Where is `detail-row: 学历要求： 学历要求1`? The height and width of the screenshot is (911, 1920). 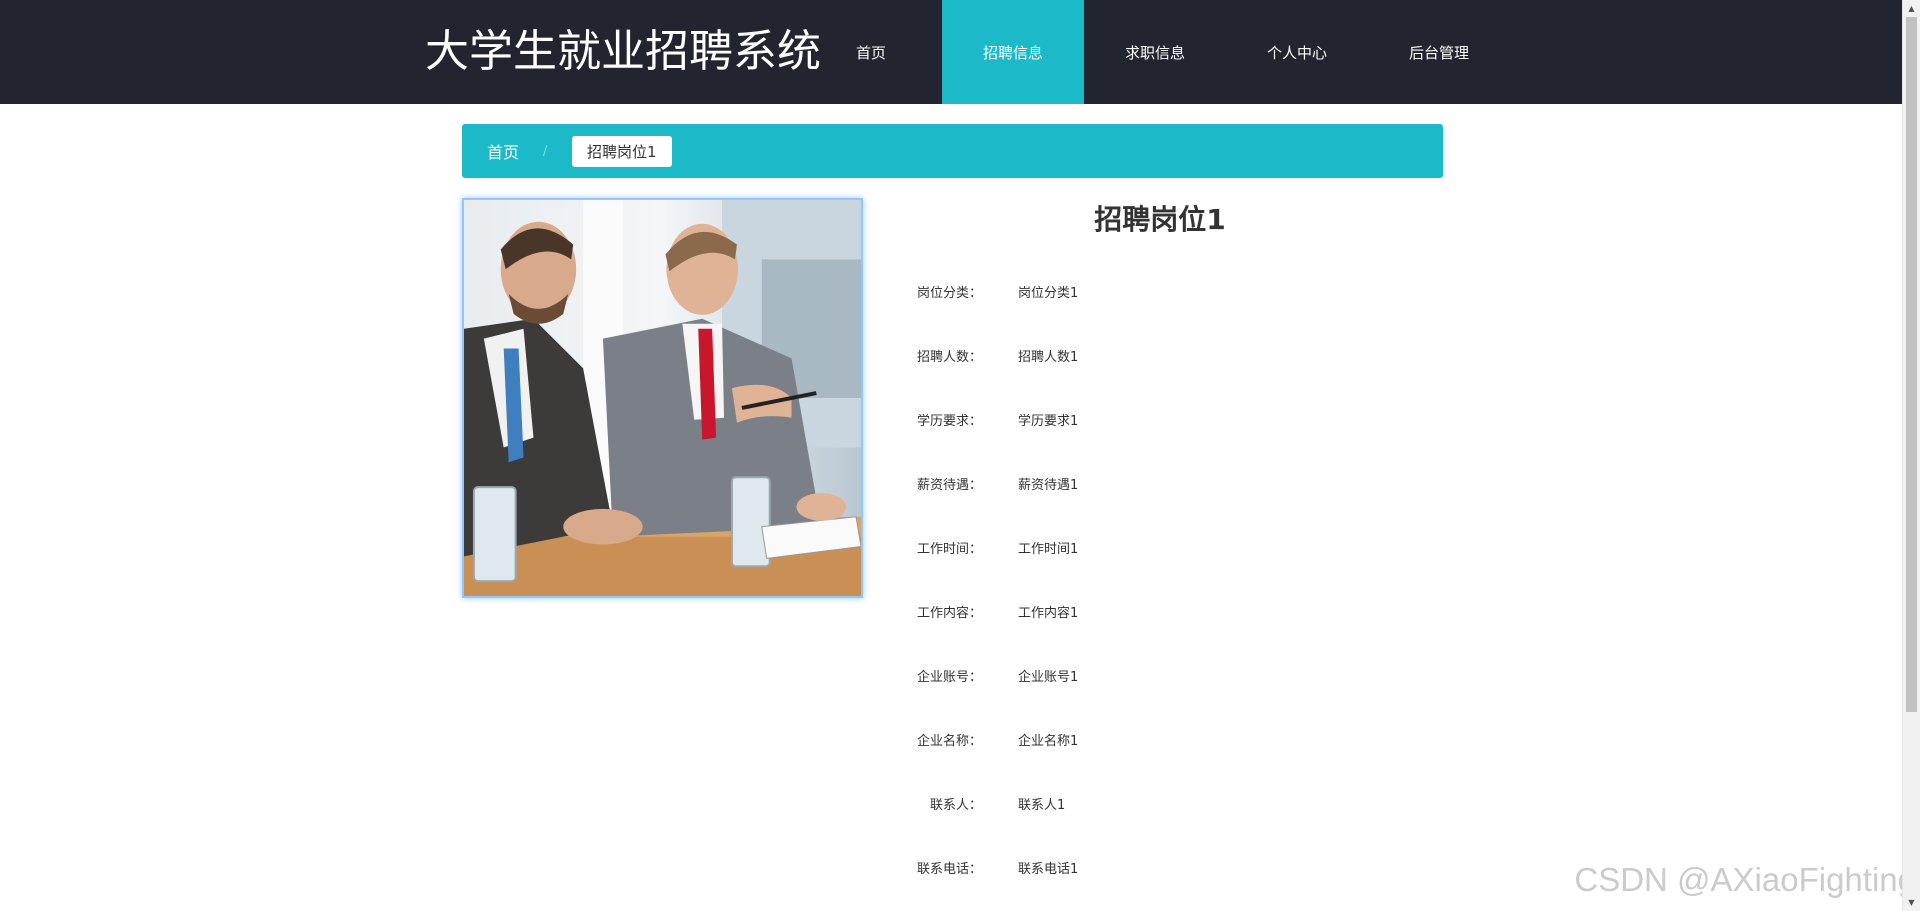
detail-row: 学历要求： 学历要求1 is located at coordinates (1160, 430).